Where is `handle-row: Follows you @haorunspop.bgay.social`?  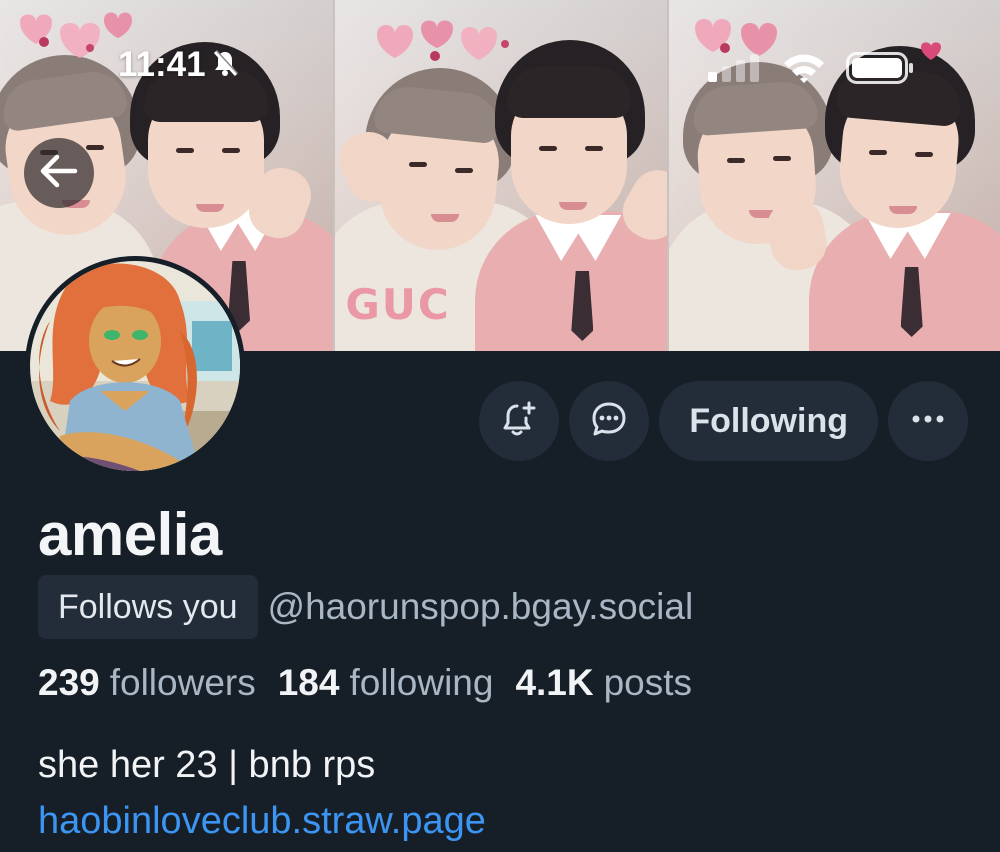
handle-row: Follows you @haorunspop.bgay.social is located at coordinates (365, 607).